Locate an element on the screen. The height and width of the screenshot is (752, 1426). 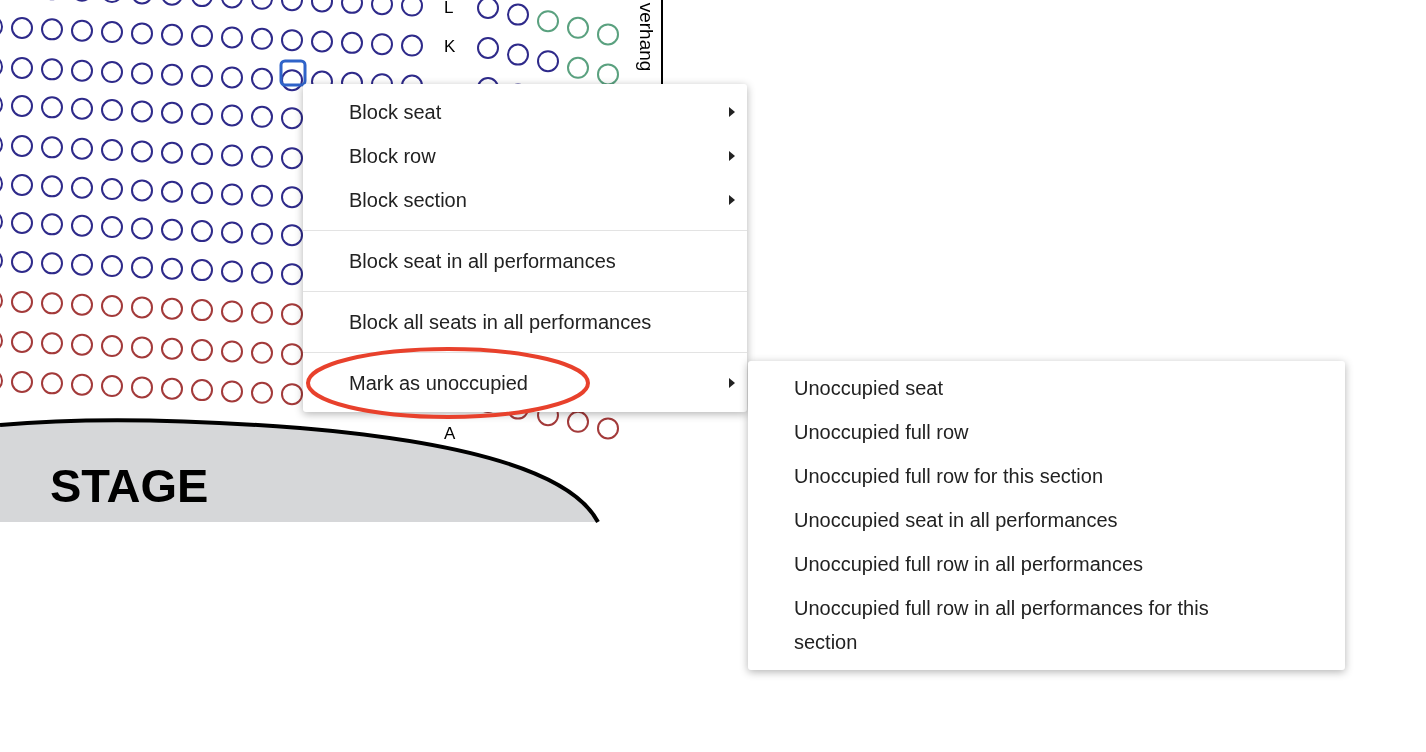
section-label: verhang is located at coordinates (646, 37).